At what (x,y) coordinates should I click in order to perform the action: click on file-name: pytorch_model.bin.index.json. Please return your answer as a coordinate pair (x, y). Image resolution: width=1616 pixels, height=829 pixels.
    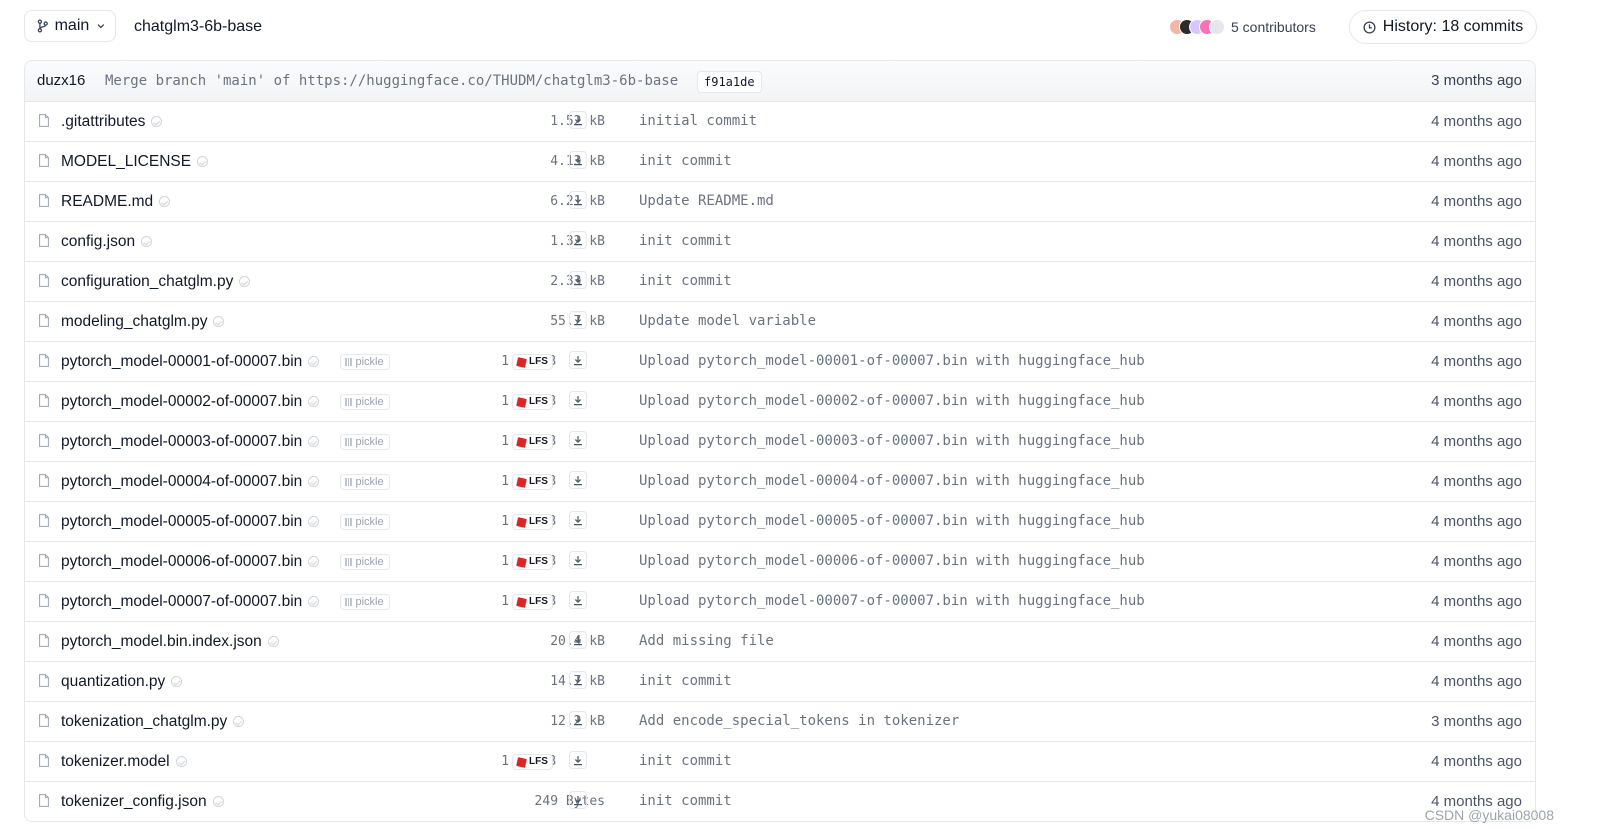
    Looking at the image, I should click on (161, 641).